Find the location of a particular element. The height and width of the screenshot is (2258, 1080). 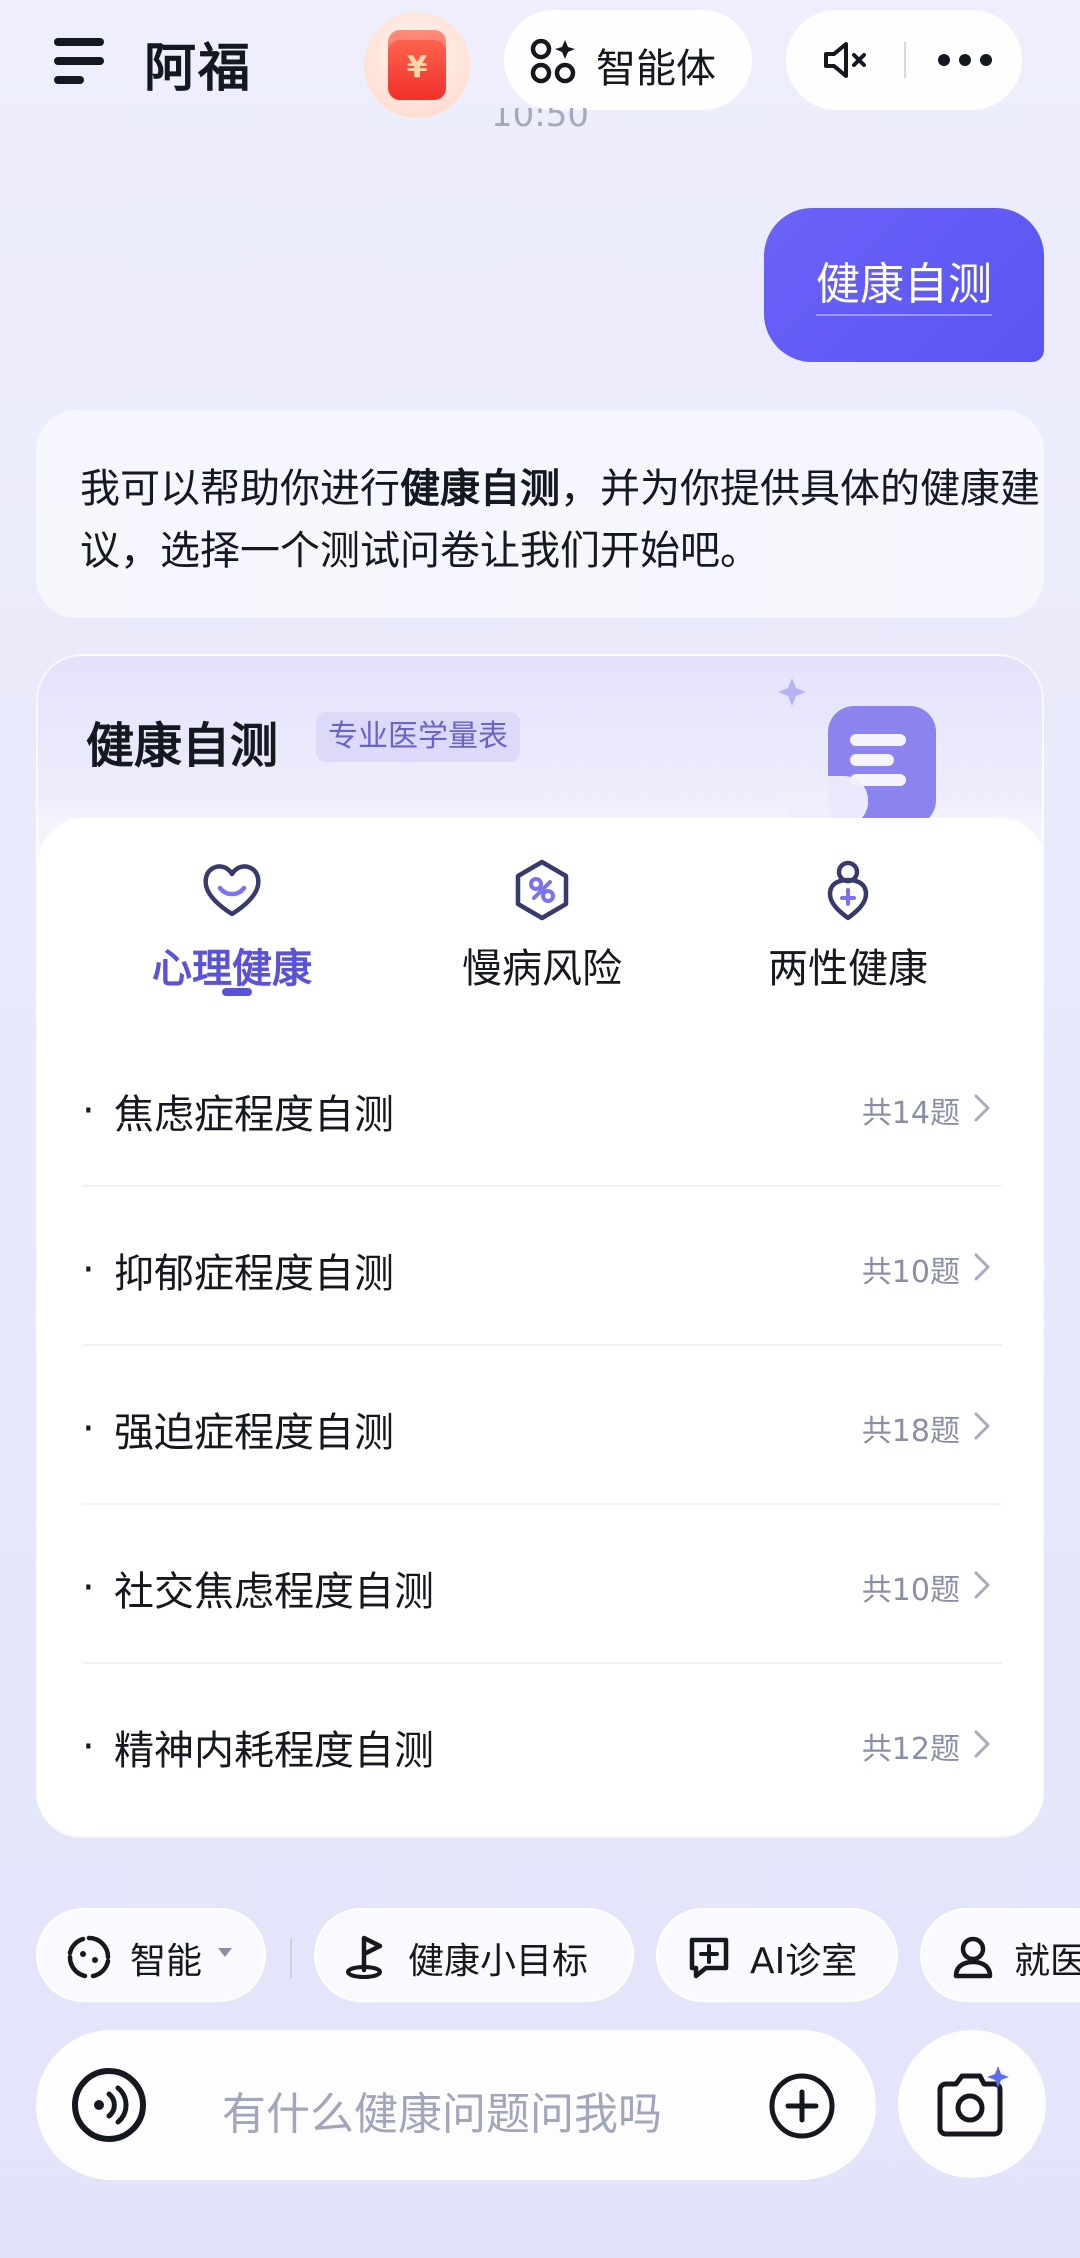

item-label: 焦虑症程度自测 is located at coordinates (254, 1115).